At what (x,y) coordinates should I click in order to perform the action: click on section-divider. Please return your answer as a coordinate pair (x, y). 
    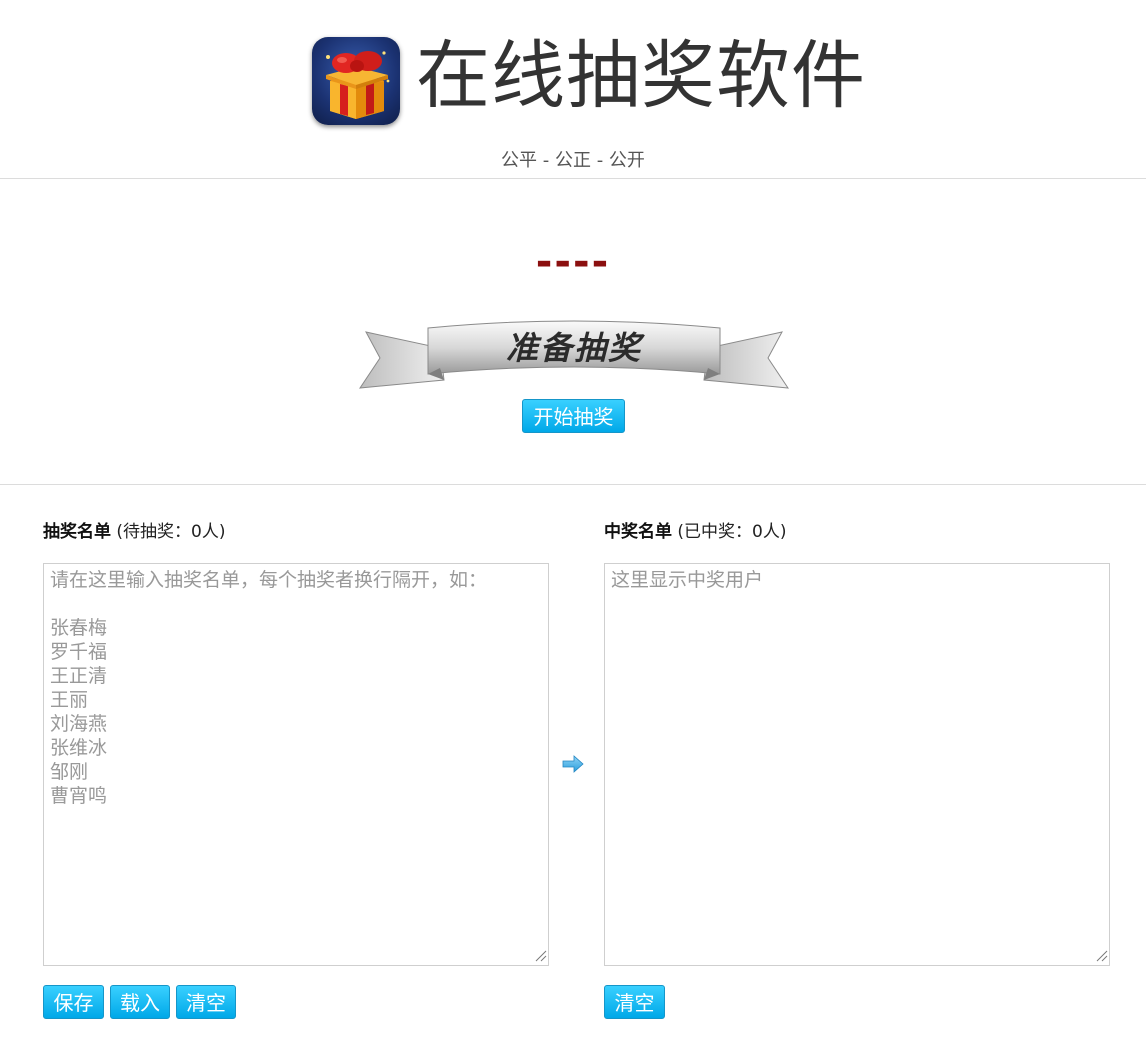
    Looking at the image, I should click on (573, 484).